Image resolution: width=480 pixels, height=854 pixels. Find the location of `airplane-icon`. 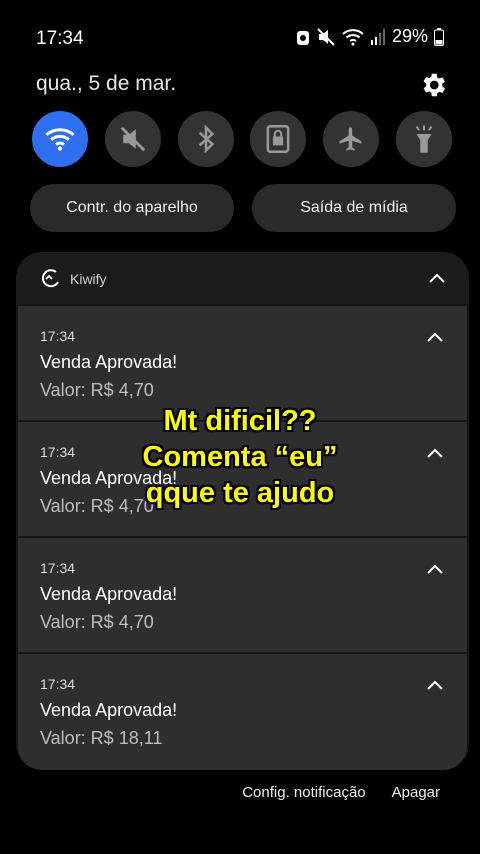

airplane-icon is located at coordinates (350, 139).